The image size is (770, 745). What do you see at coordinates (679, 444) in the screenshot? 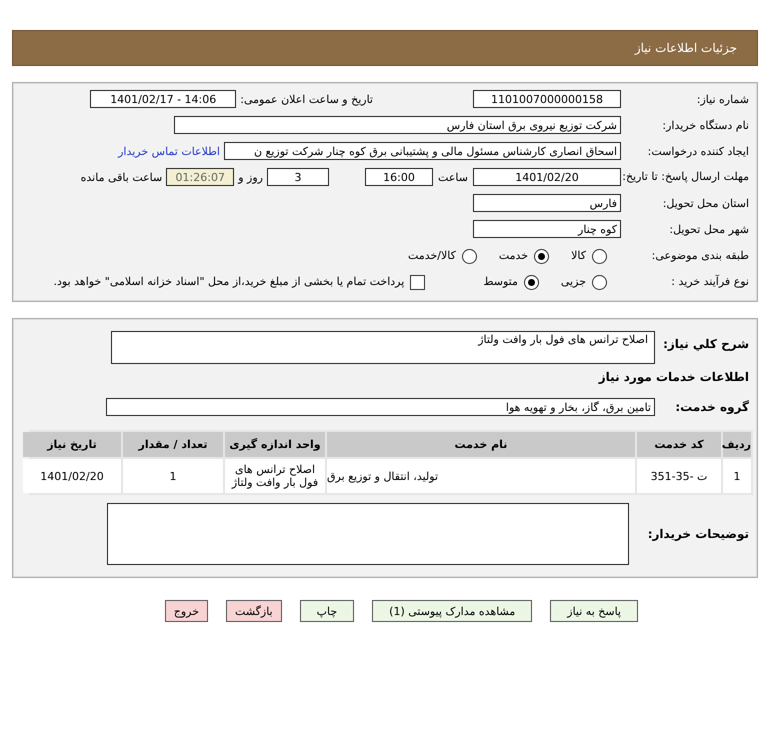
I see `column-header: کد خدمت` at bounding box center [679, 444].